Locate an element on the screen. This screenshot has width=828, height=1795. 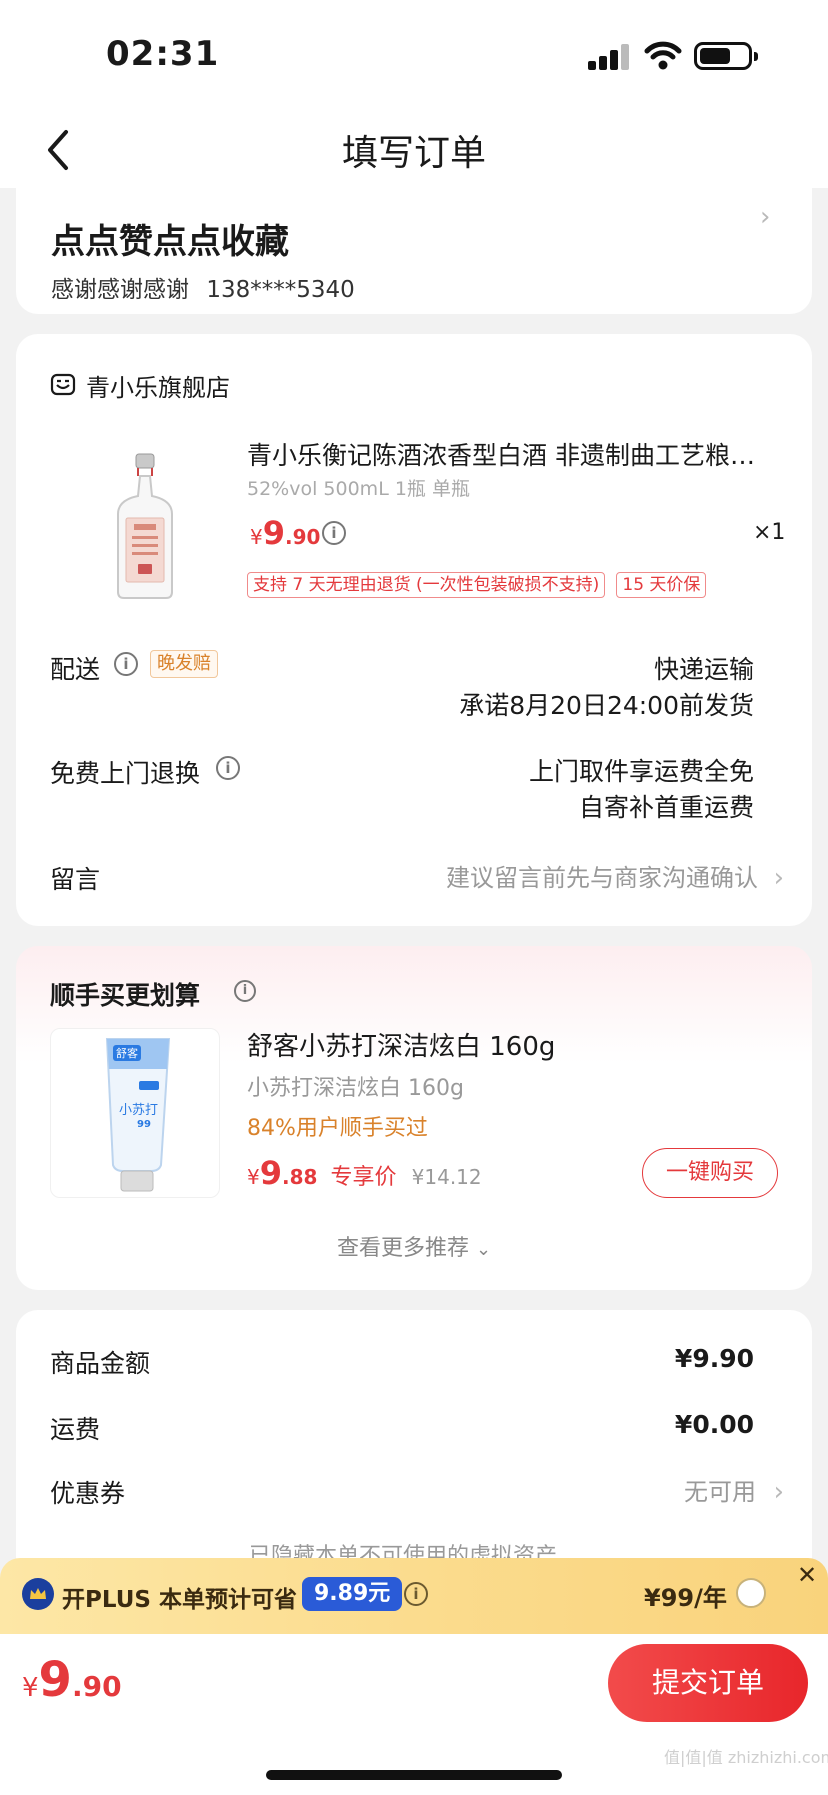
plus-save-badge: 9.89元 is located at coordinates (352, 1594).